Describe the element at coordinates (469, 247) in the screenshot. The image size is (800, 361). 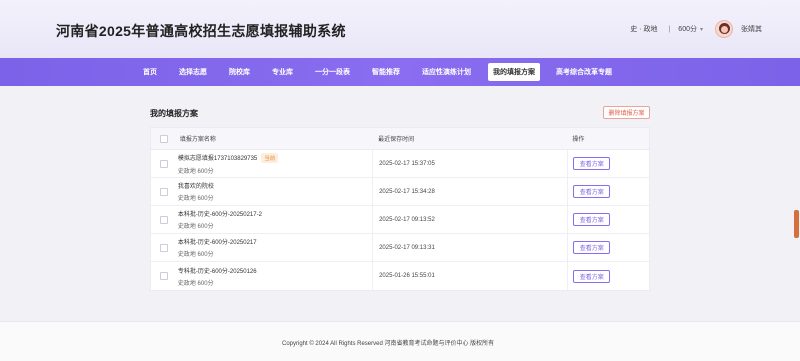
I see `plan-saved-time: 2025-02-17 09:13:31` at that location.